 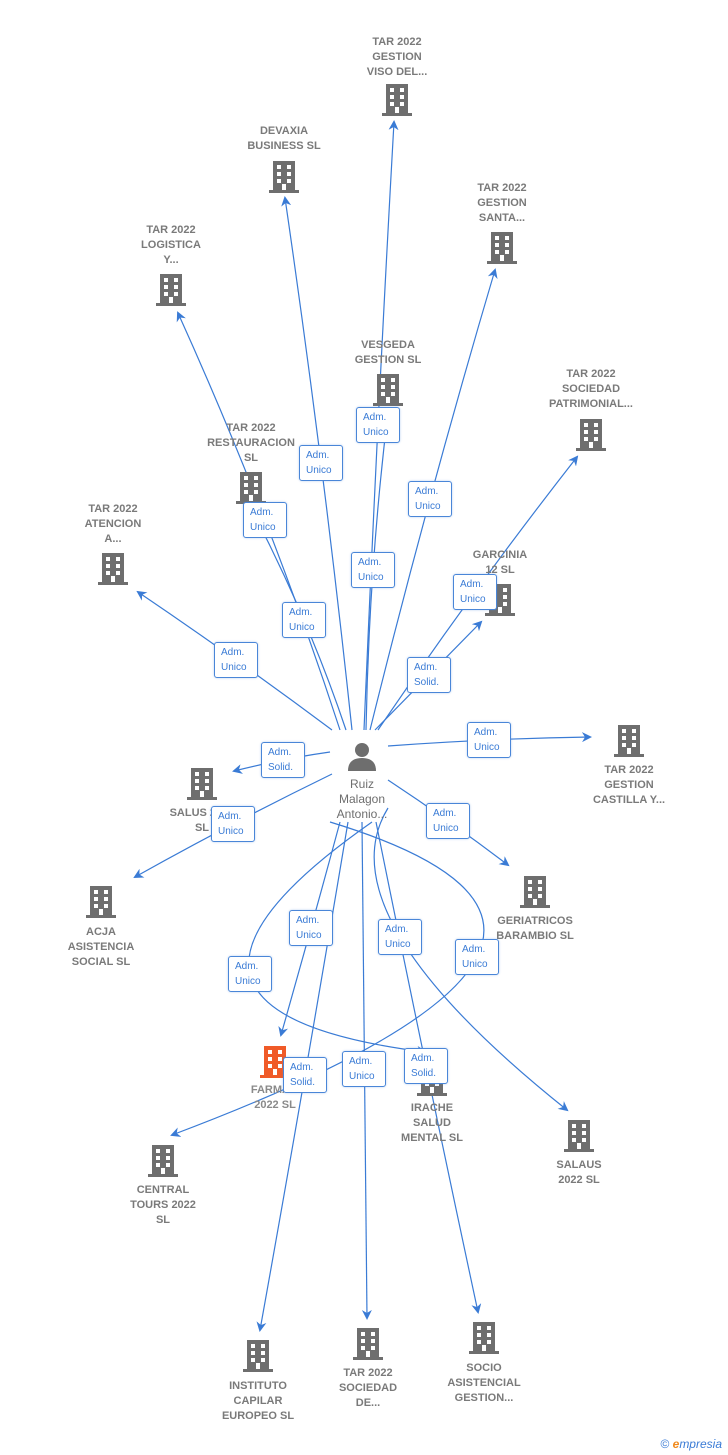 I want to click on company-label: INSTITUTO CAPILAR EUROPEO SL, so click(x=258, y=1401).